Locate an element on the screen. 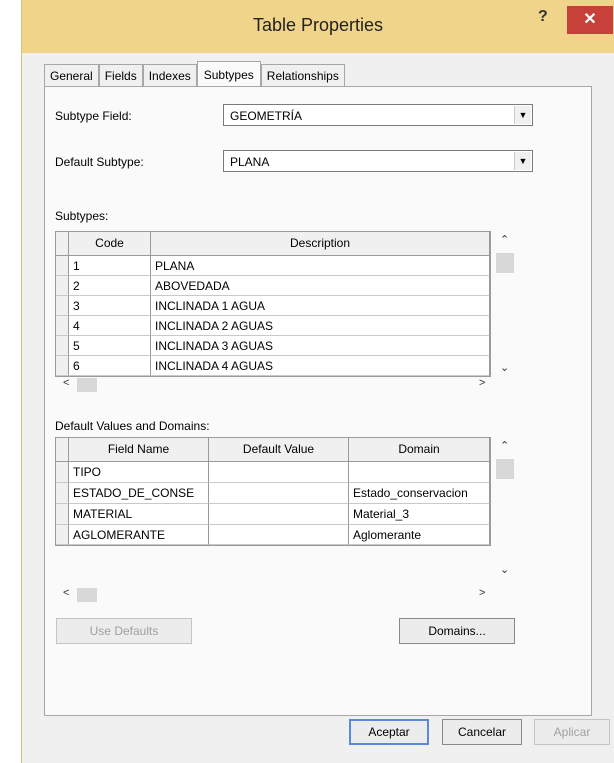 Image resolution: width=614 pixels, height=763 pixels. column-header-domain: Domain is located at coordinates (419, 450).